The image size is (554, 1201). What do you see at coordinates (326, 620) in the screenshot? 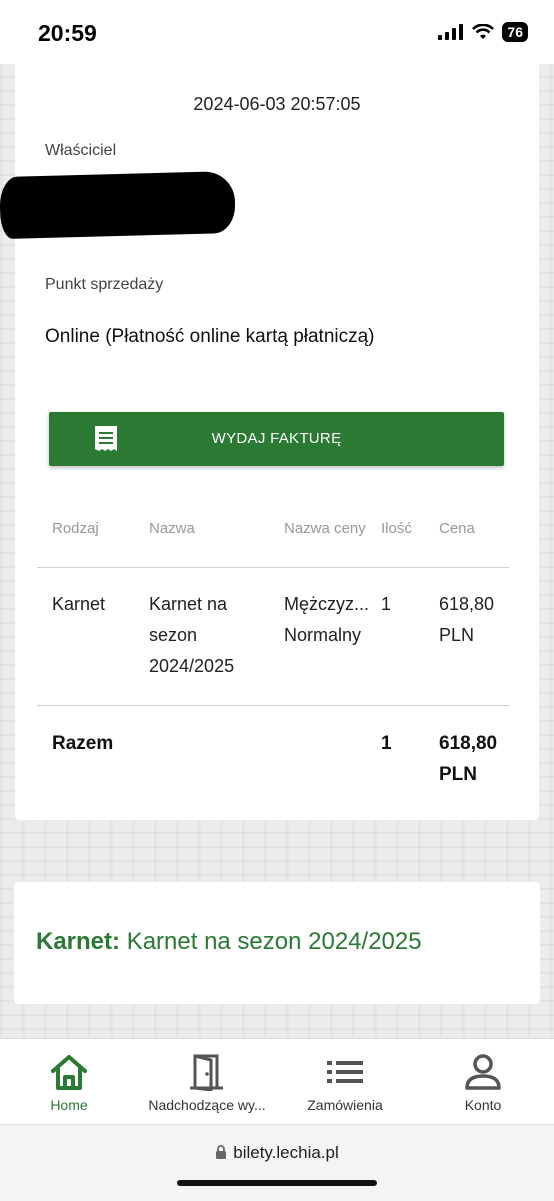
I see `row-price-name: Mężczyz... Normalny` at bounding box center [326, 620].